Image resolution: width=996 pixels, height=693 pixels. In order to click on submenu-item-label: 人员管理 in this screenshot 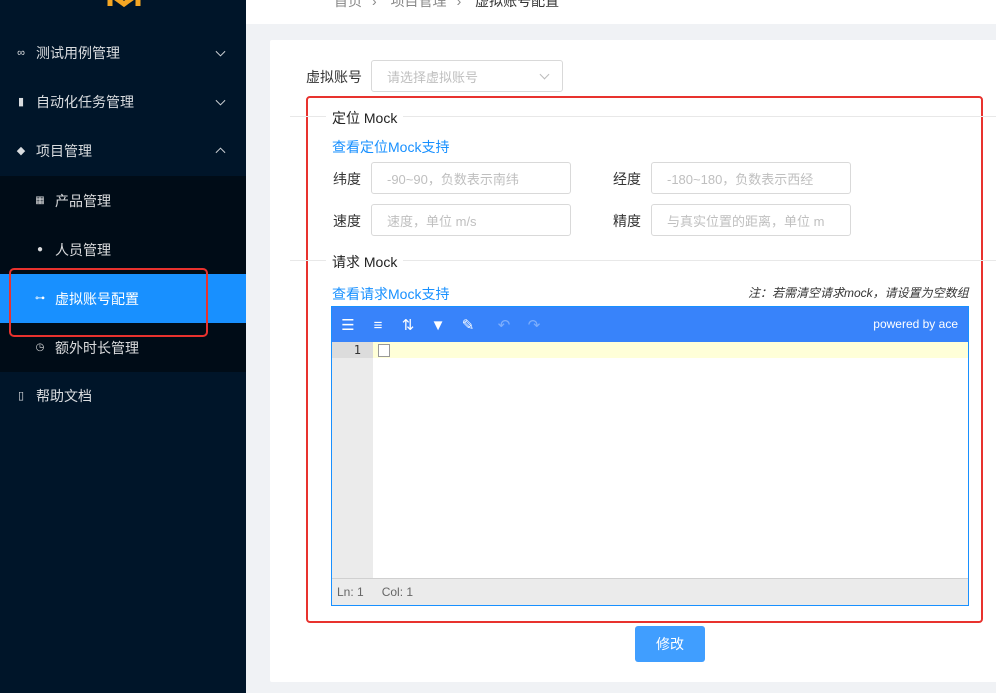, I will do `click(83, 249)`.